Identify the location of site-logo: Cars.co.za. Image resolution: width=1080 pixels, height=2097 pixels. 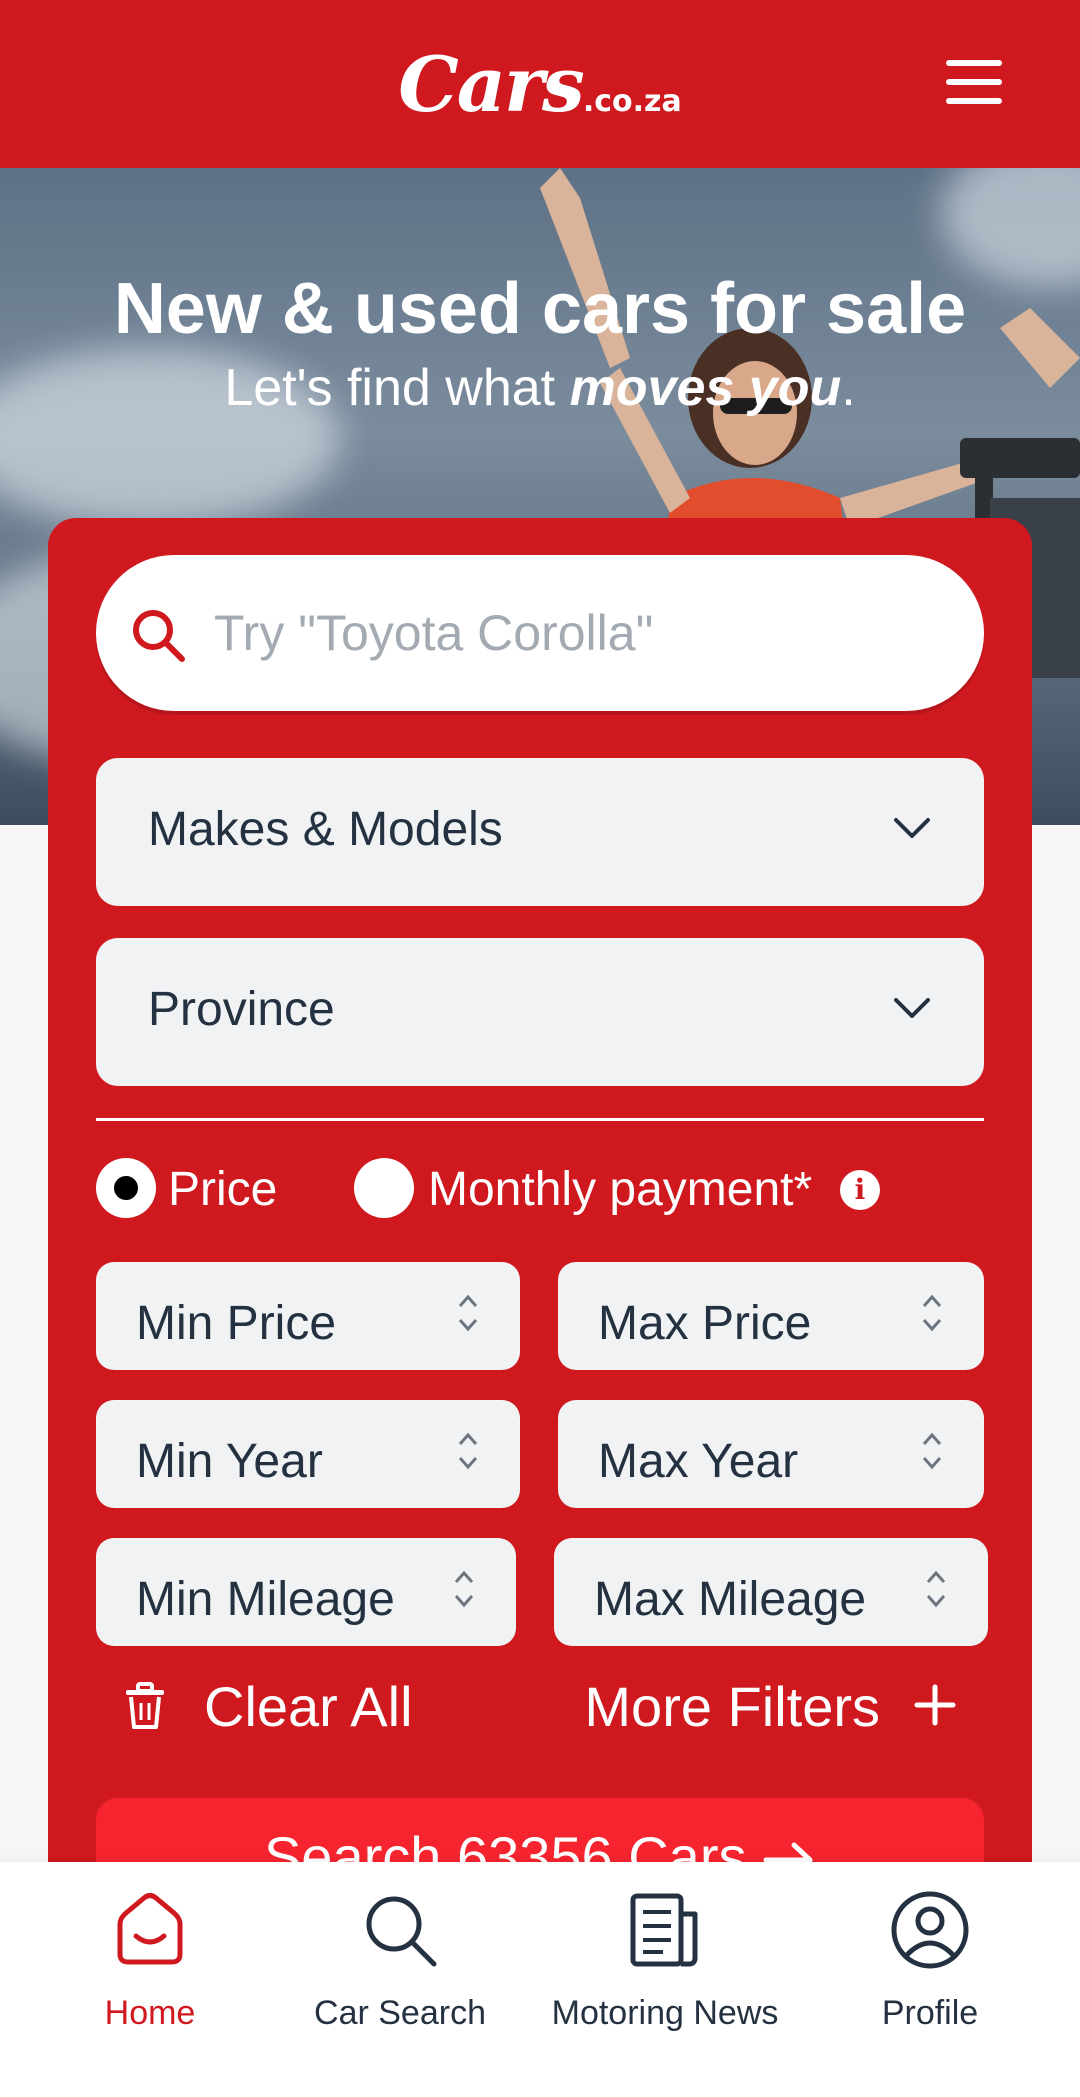
(540, 84).